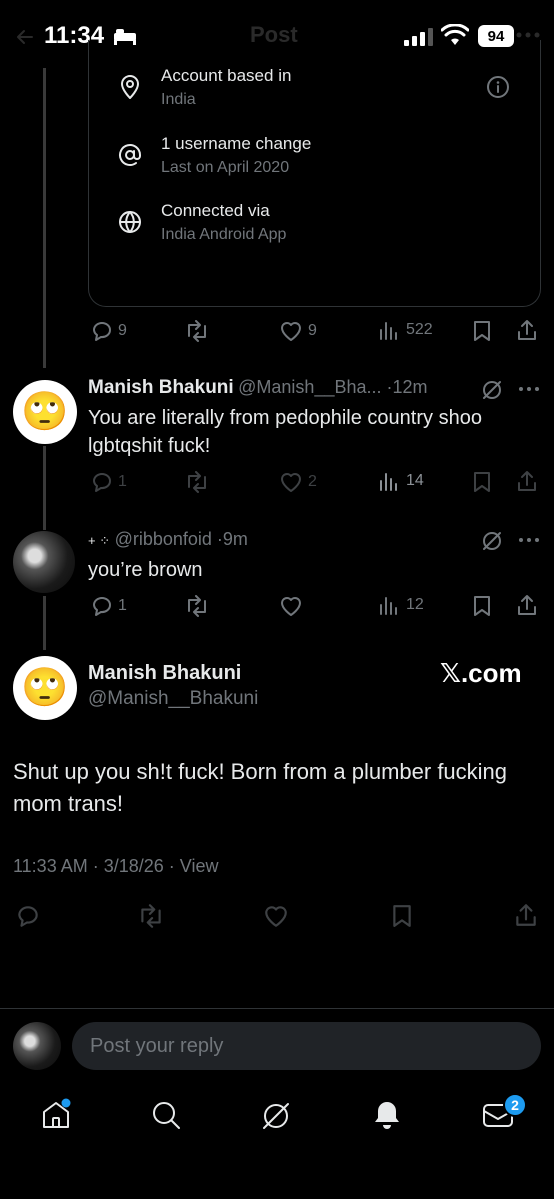  Describe the element at coordinates (415, 604) in the screenshot. I see `views-count: 12` at that location.